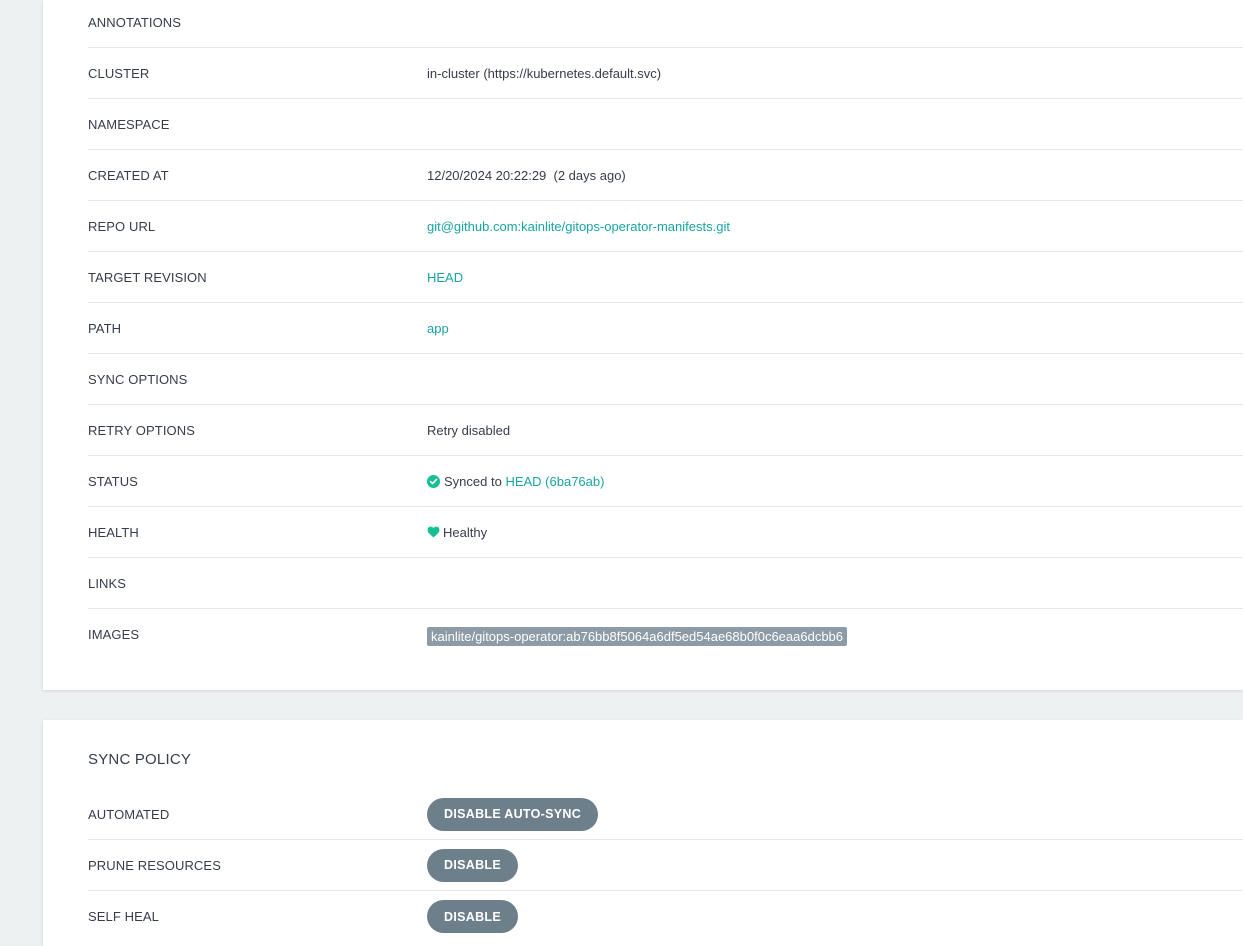 The width and height of the screenshot is (1243, 946). I want to click on row-self-heal: SELF HEAL DISABLE, so click(665, 916).